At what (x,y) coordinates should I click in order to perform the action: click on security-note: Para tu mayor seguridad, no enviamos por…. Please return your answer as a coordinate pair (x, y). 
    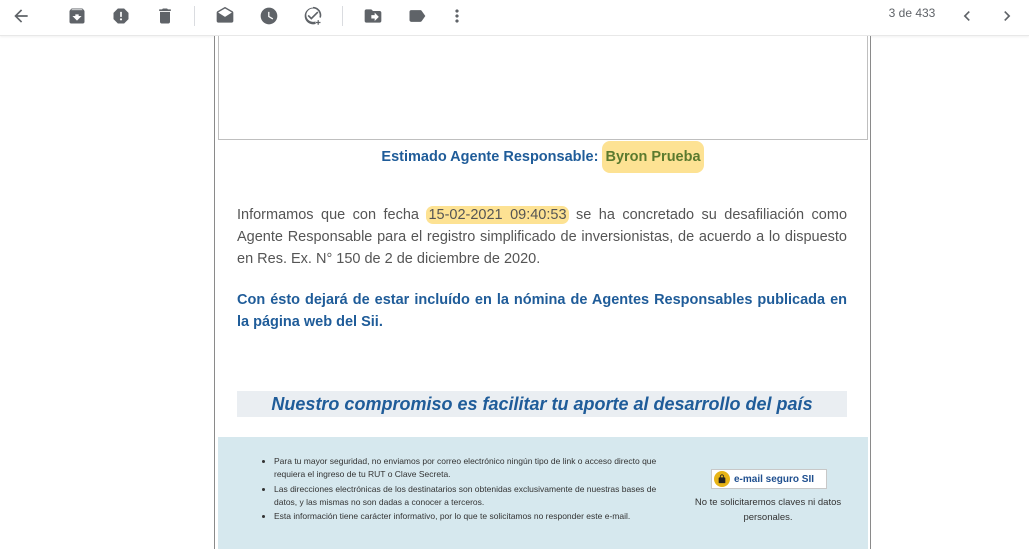
    Looking at the image, I should click on (470, 468).